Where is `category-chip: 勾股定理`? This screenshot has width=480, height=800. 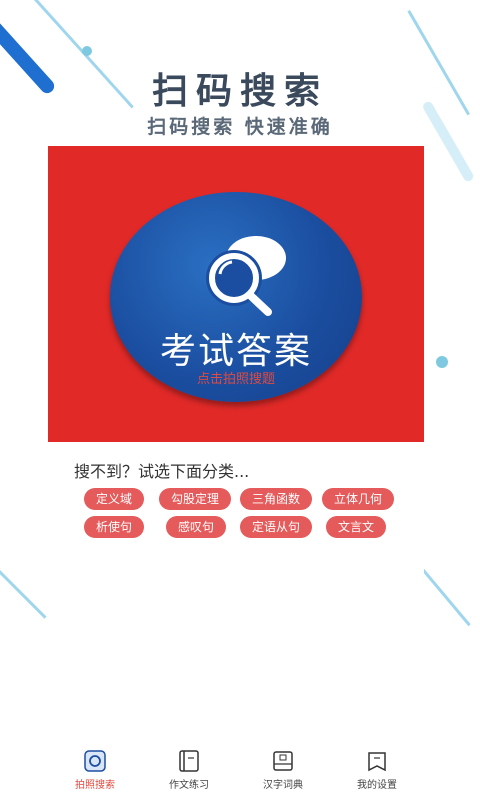
category-chip: 勾股定理 is located at coordinates (195, 499).